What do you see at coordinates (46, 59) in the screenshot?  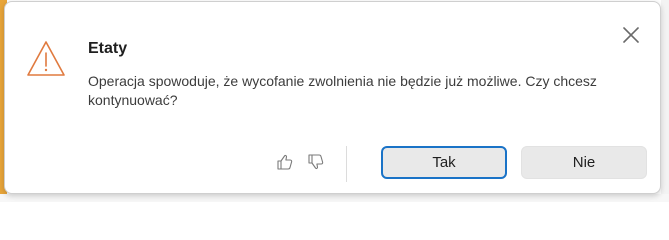 I see `warning-triangle-icon` at bounding box center [46, 59].